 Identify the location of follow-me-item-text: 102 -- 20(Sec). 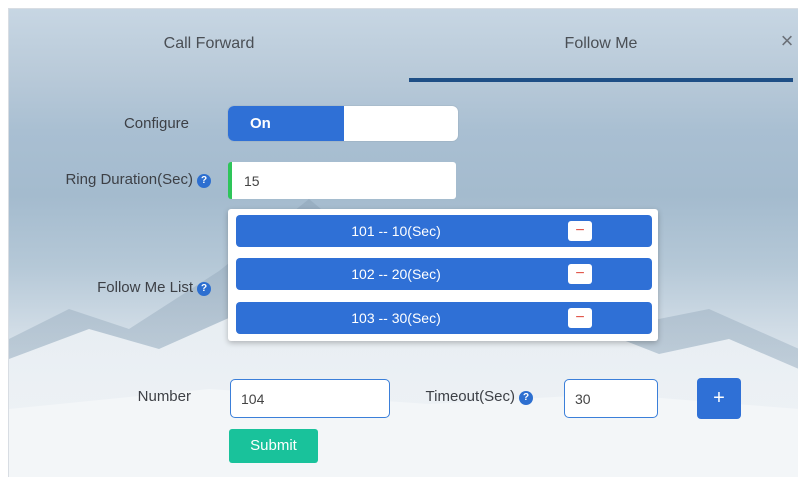
(396, 274).